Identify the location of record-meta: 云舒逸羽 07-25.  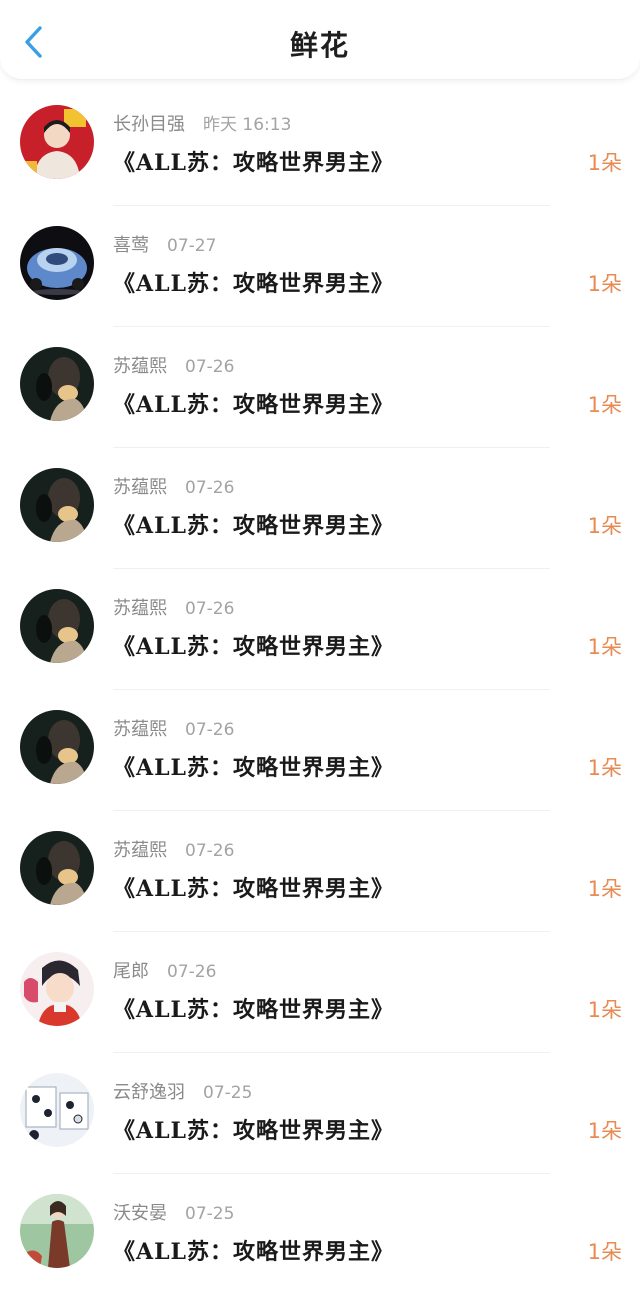
(182, 1091).